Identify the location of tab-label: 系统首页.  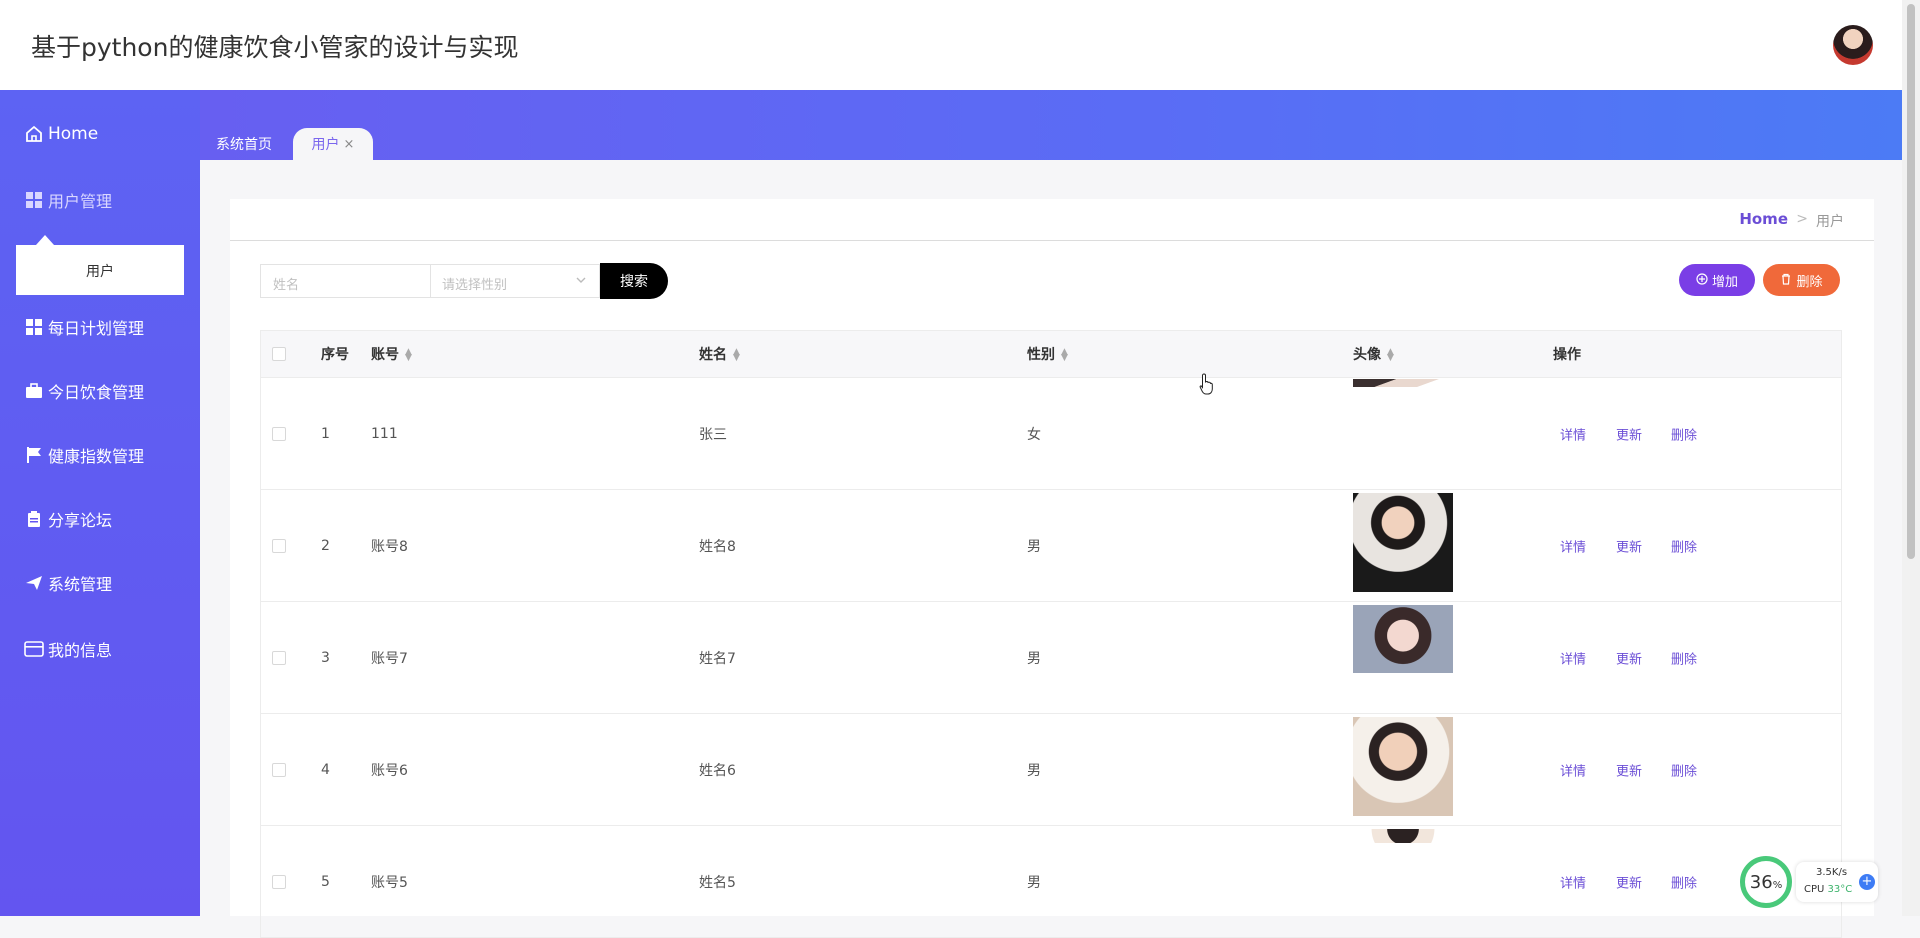
(244, 145).